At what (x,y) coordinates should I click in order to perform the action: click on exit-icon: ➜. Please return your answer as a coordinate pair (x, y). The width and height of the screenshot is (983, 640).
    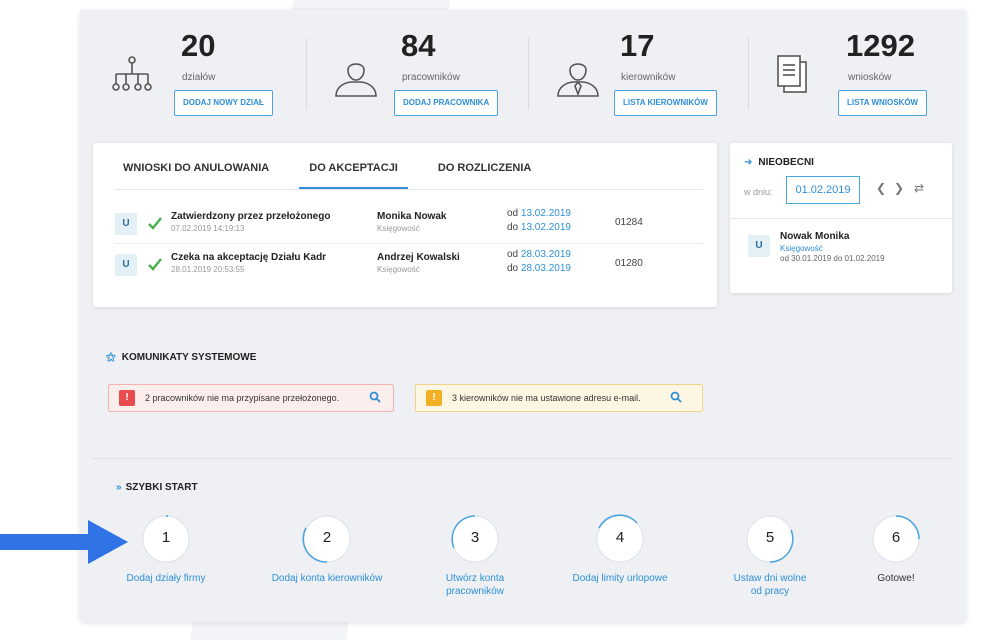
    Looking at the image, I should click on (748, 162).